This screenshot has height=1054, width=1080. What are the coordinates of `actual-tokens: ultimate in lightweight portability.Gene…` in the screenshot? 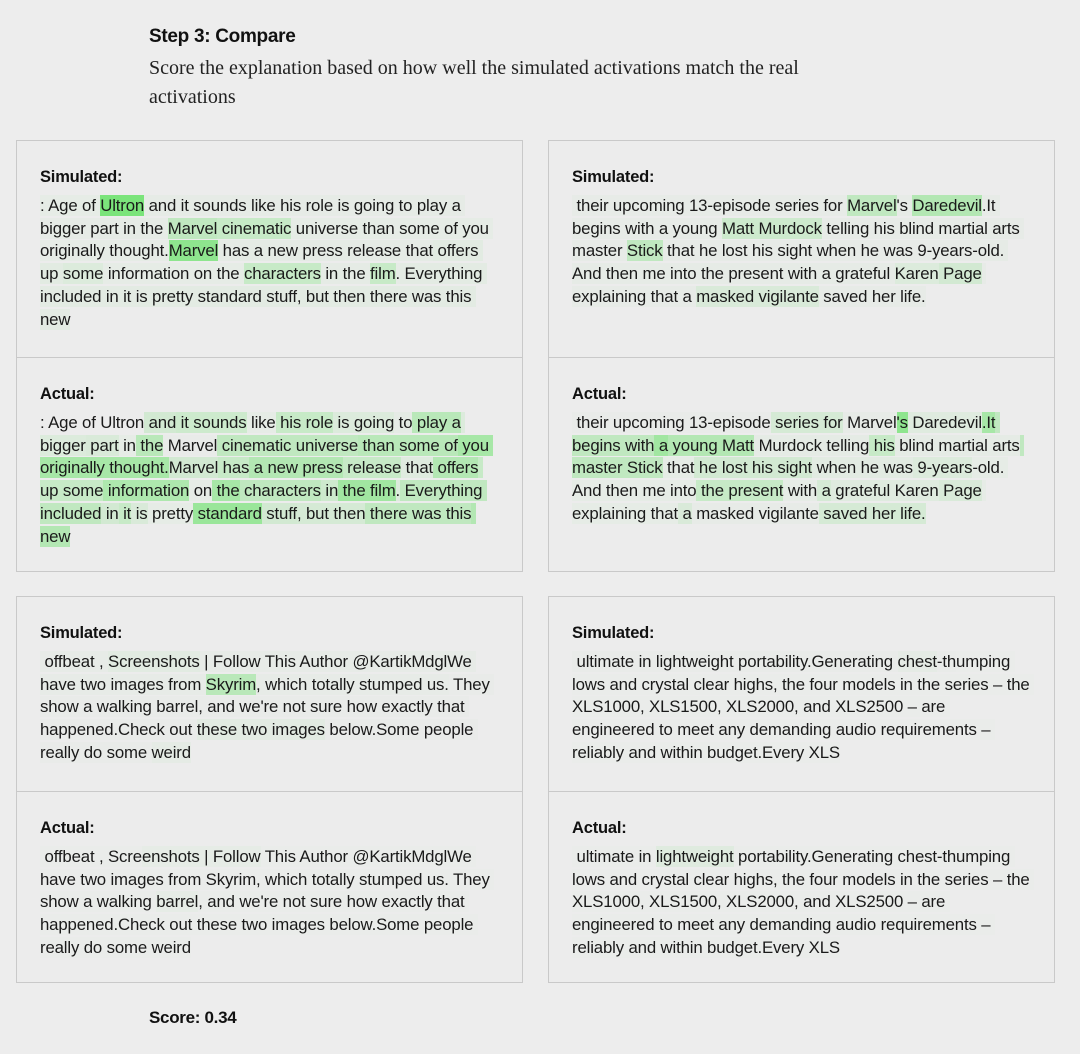 It's located at (801, 903).